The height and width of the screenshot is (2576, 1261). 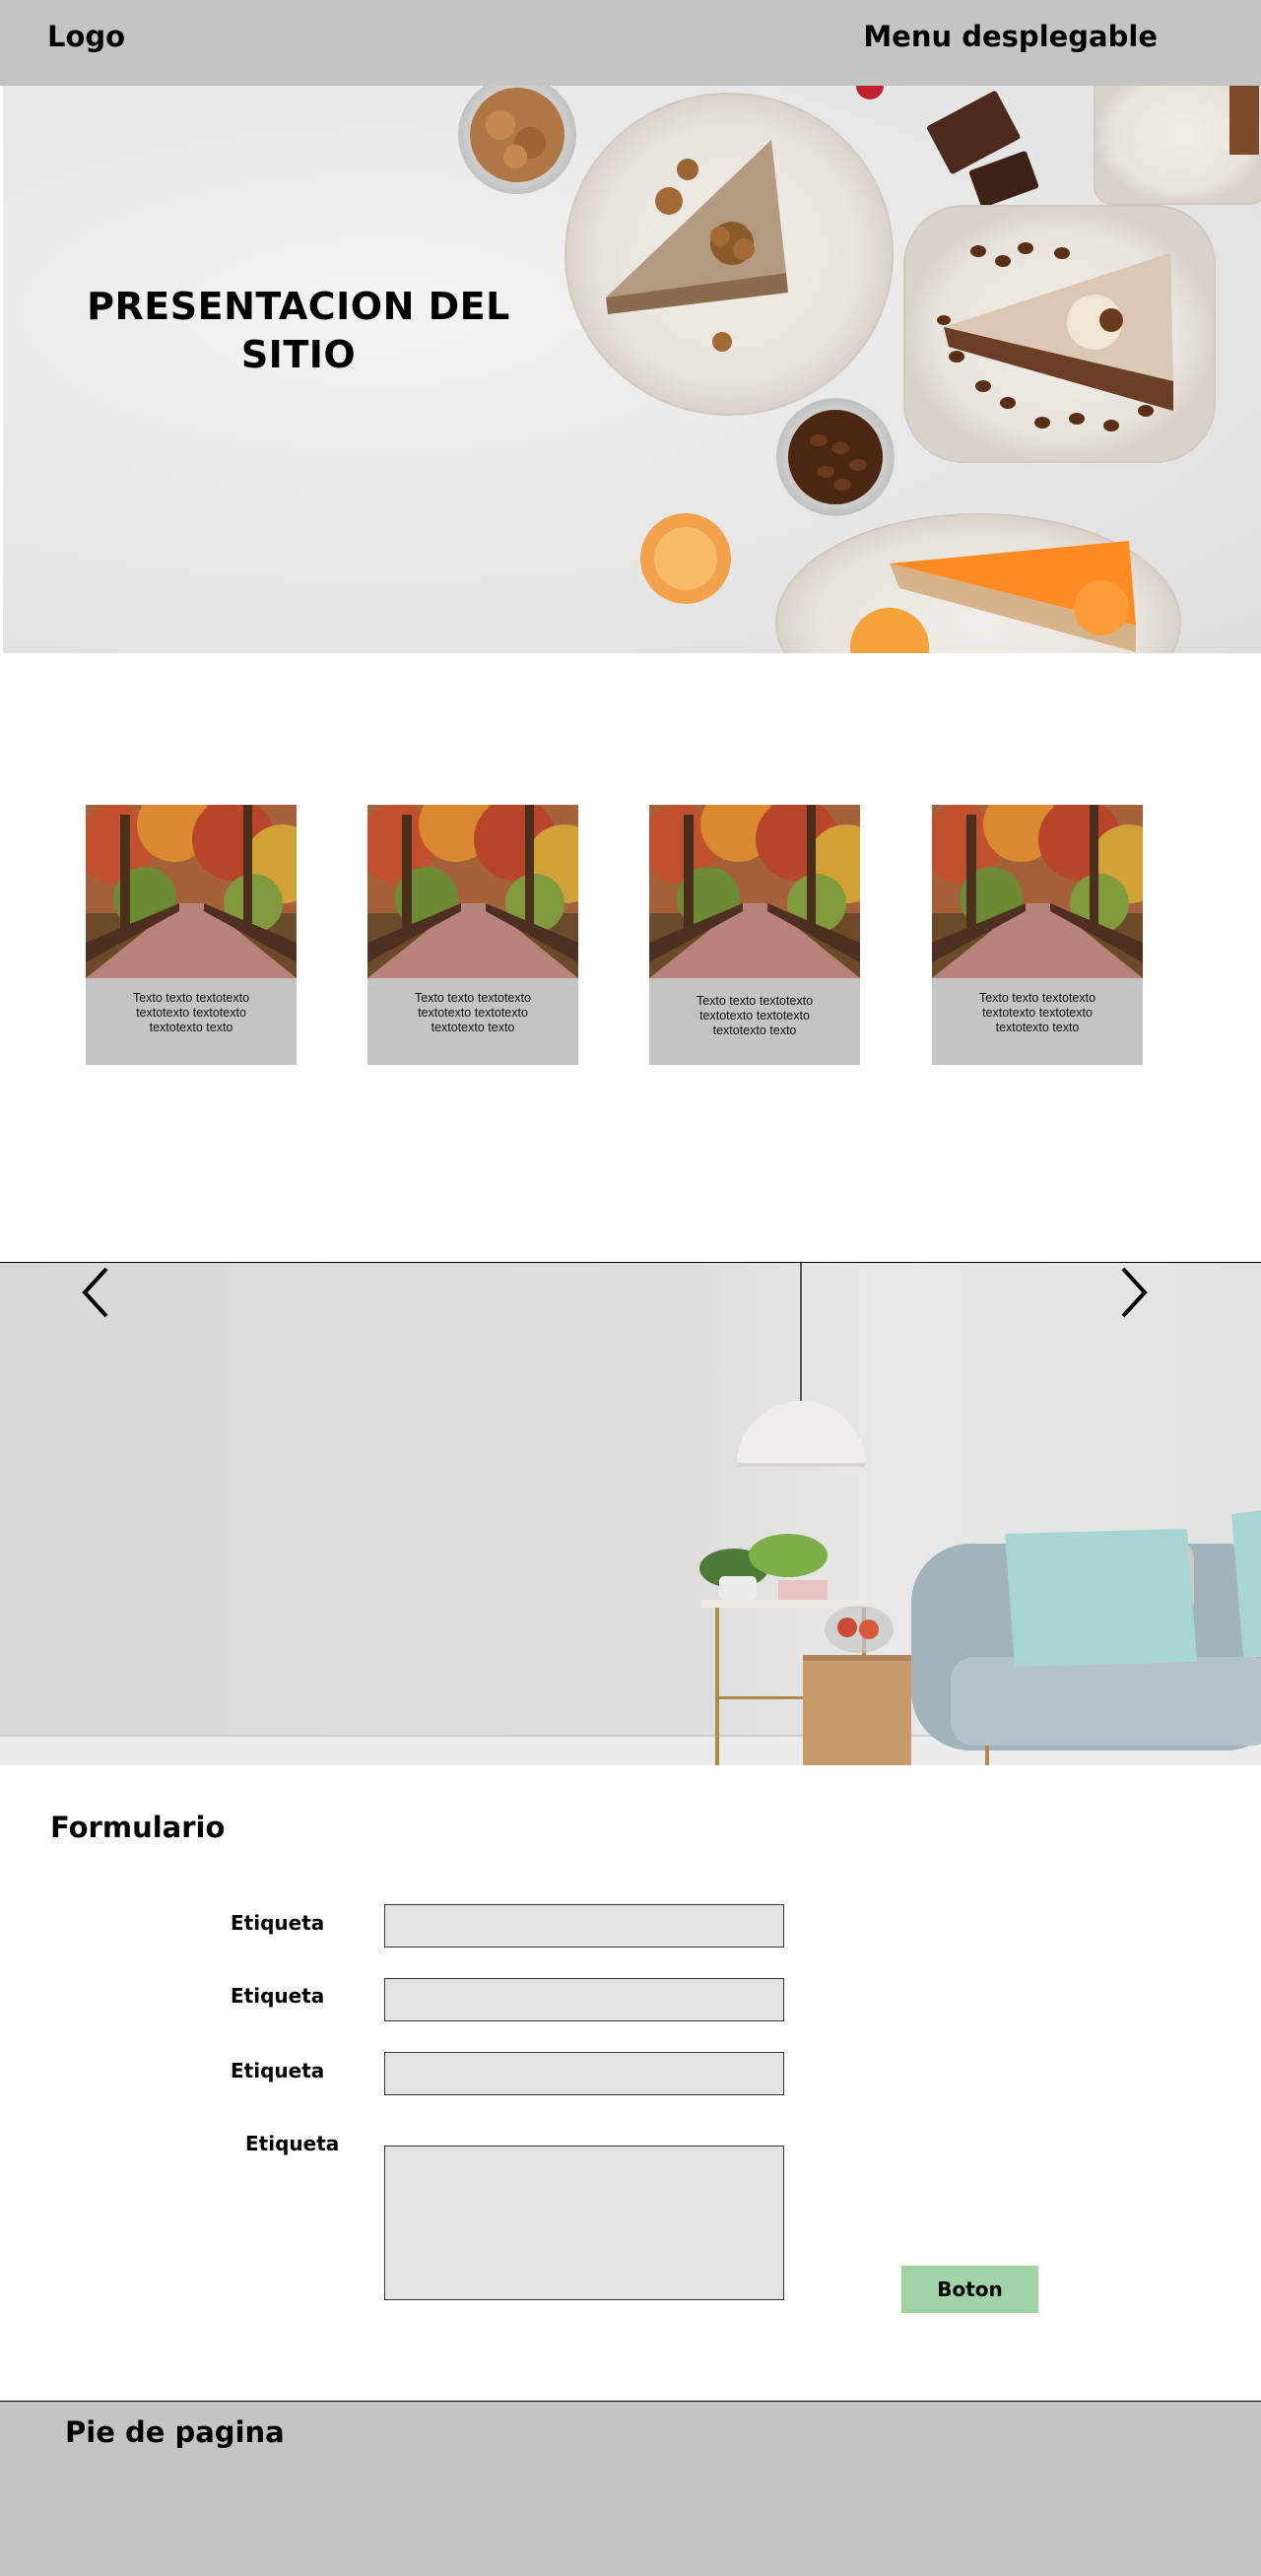 I want to click on dropdown-menu: Menu desplegable, so click(x=1010, y=36).